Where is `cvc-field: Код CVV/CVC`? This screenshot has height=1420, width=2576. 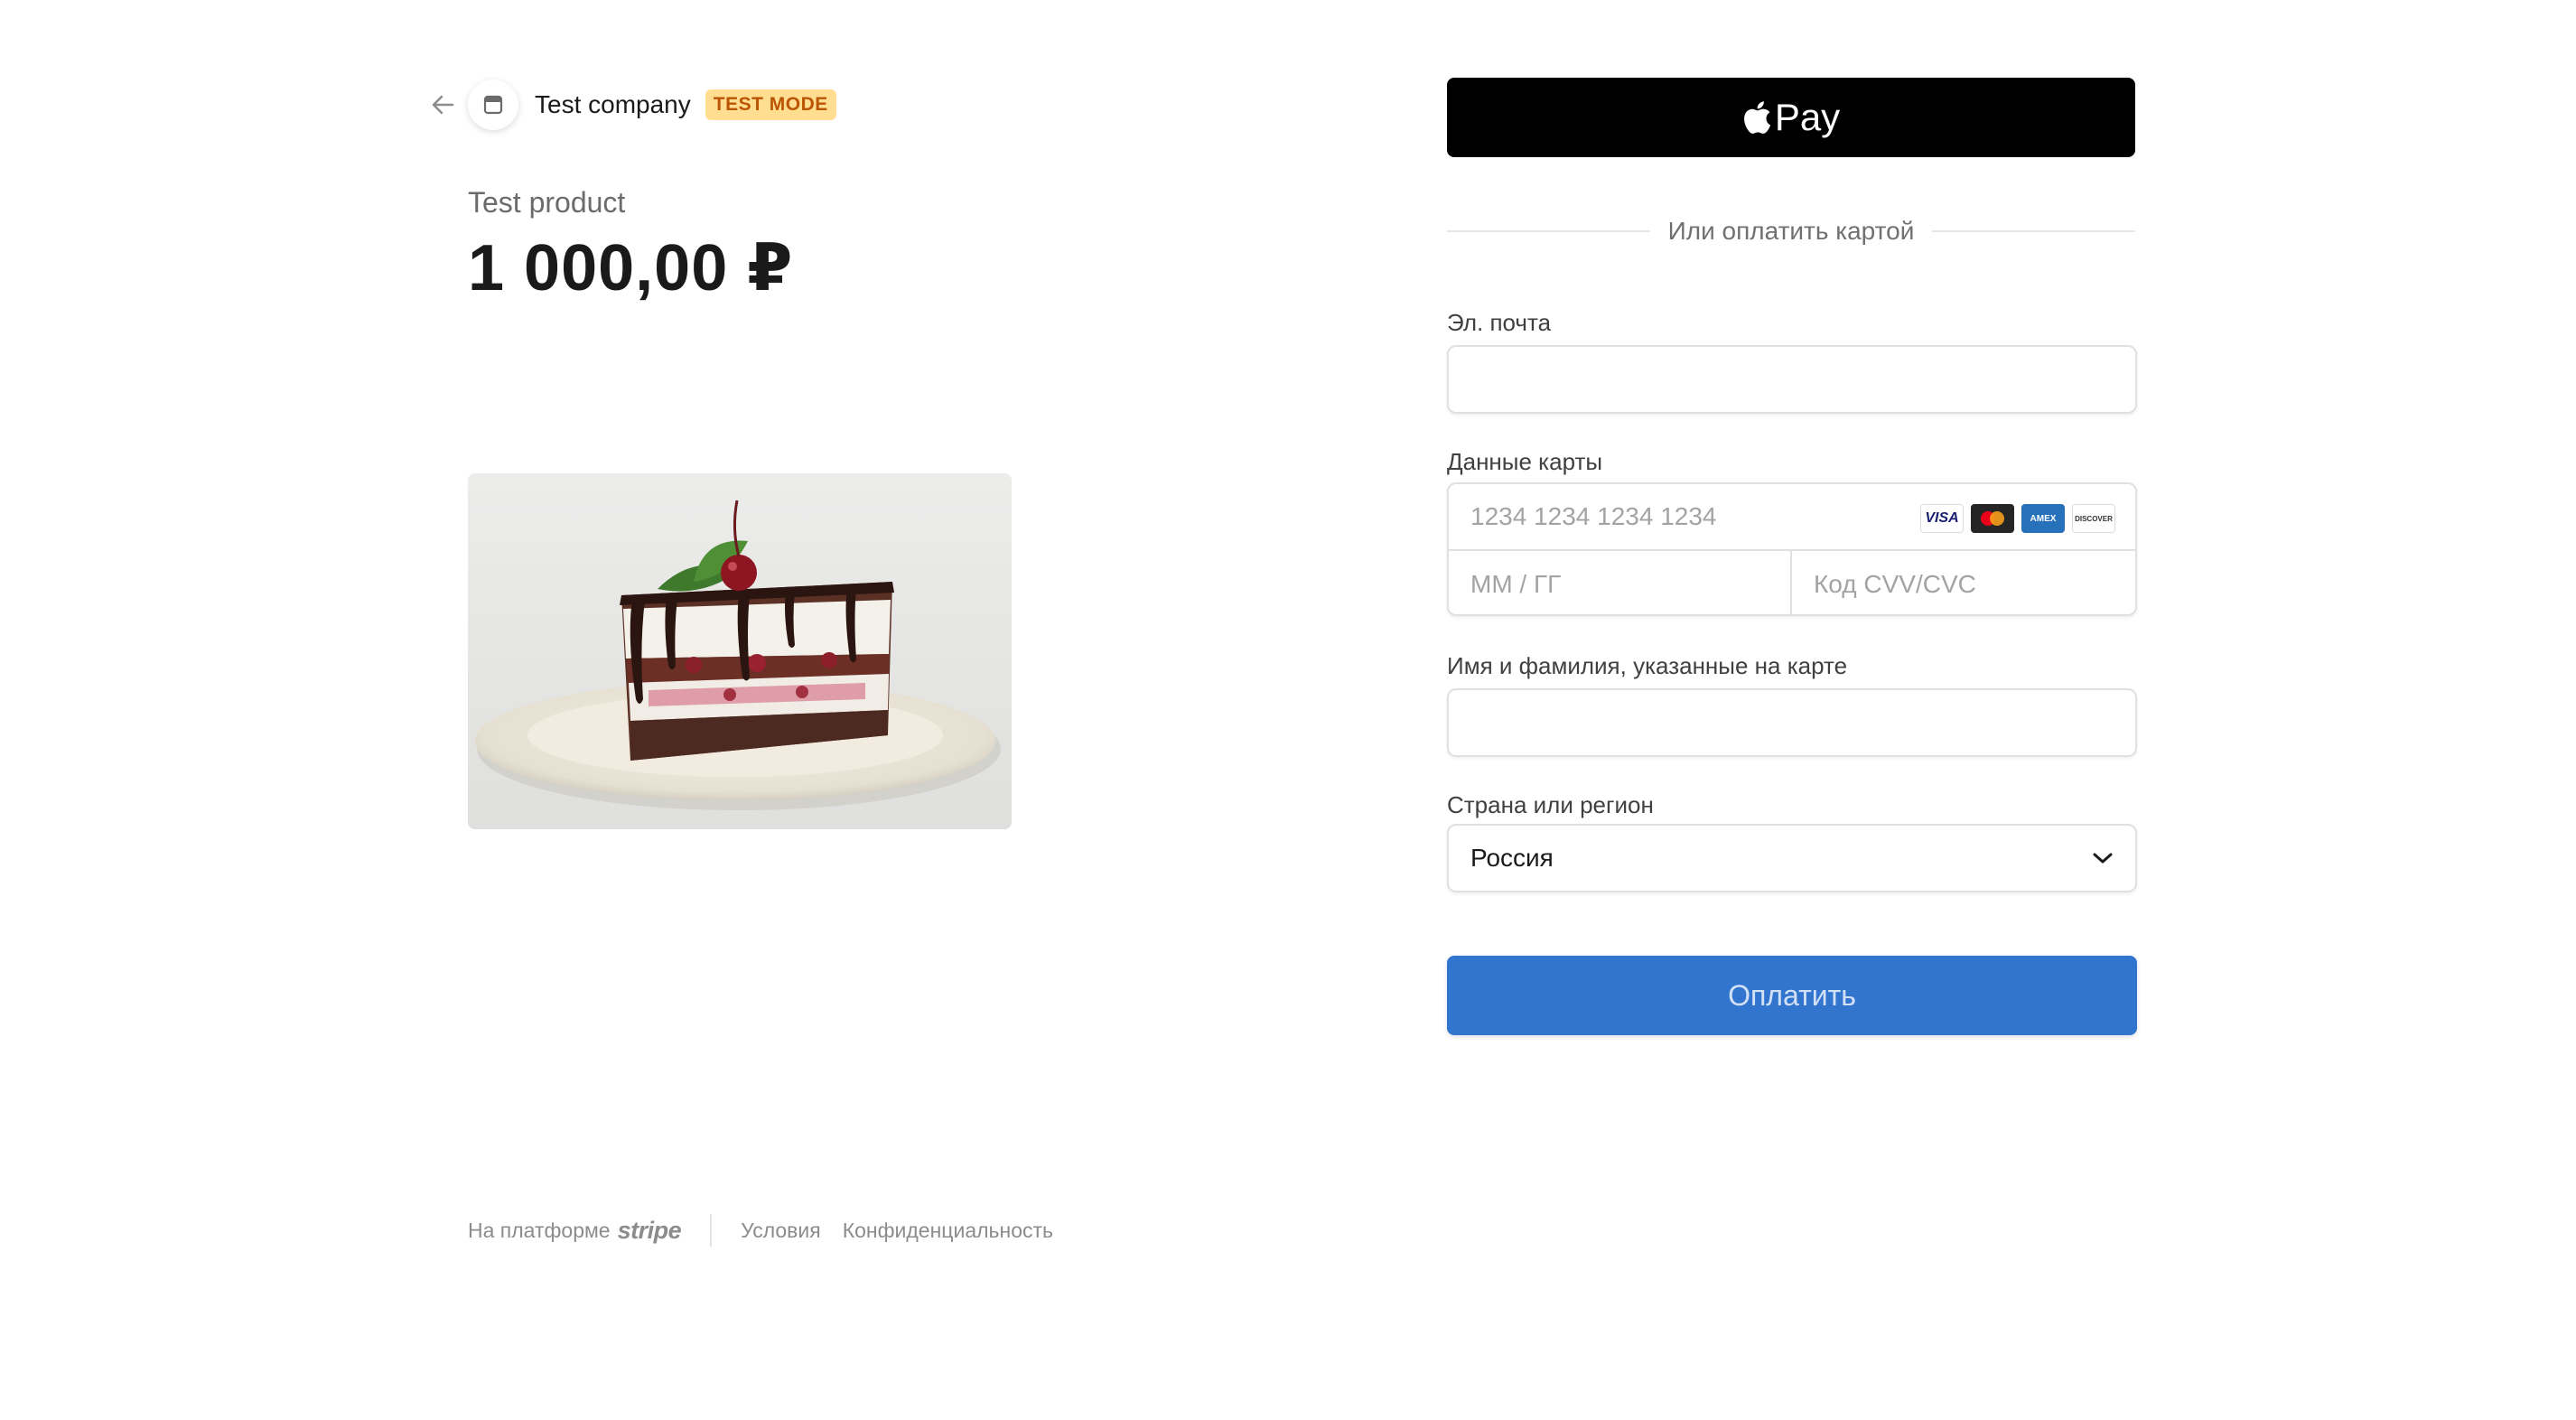 cvc-field: Код CVV/CVC is located at coordinates (1963, 583).